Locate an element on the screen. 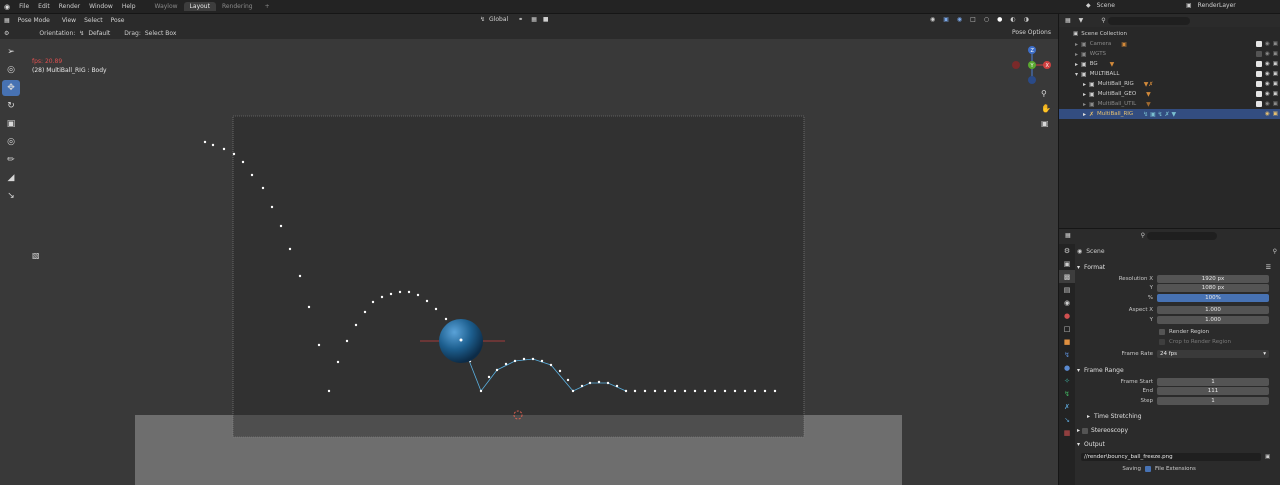 The image size is (1280, 485). menu-edit: Edit is located at coordinates (44, 6).